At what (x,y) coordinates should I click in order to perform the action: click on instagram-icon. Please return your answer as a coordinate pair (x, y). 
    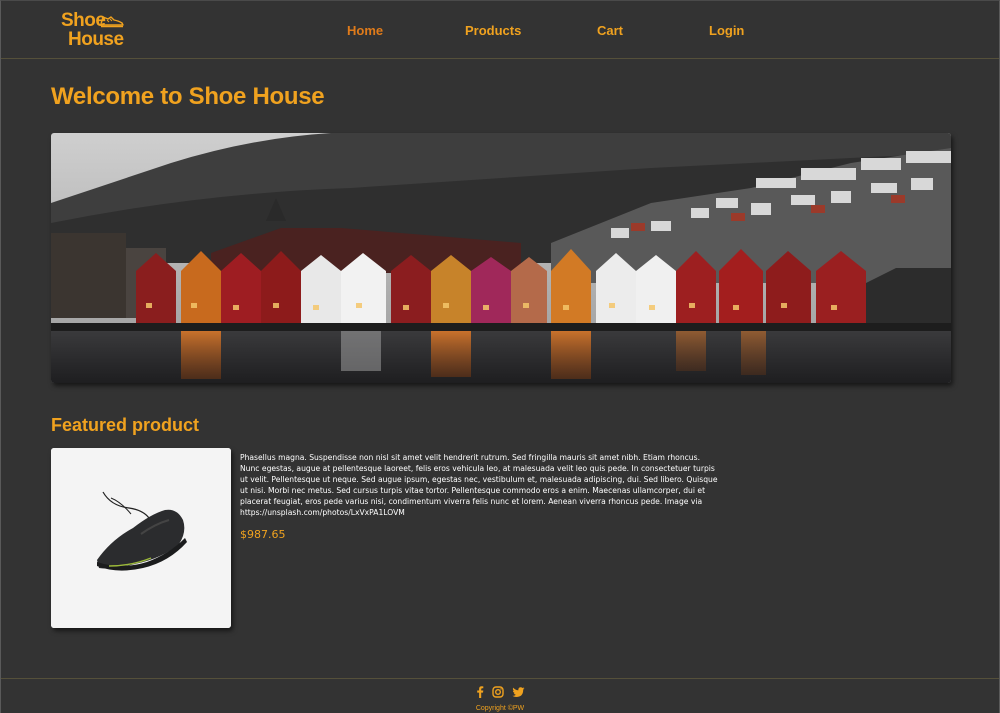
    Looking at the image, I should click on (497, 692).